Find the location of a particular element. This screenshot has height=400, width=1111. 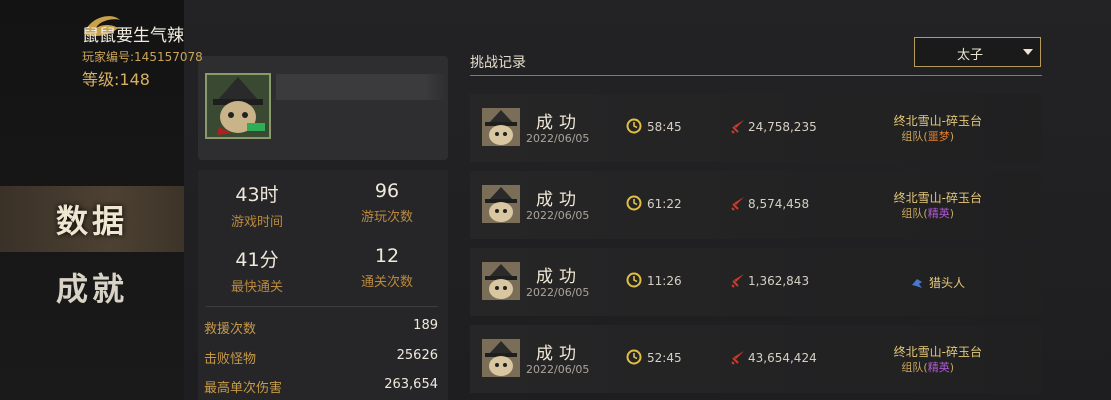

record-time: 52:45 is located at coordinates (664, 358).